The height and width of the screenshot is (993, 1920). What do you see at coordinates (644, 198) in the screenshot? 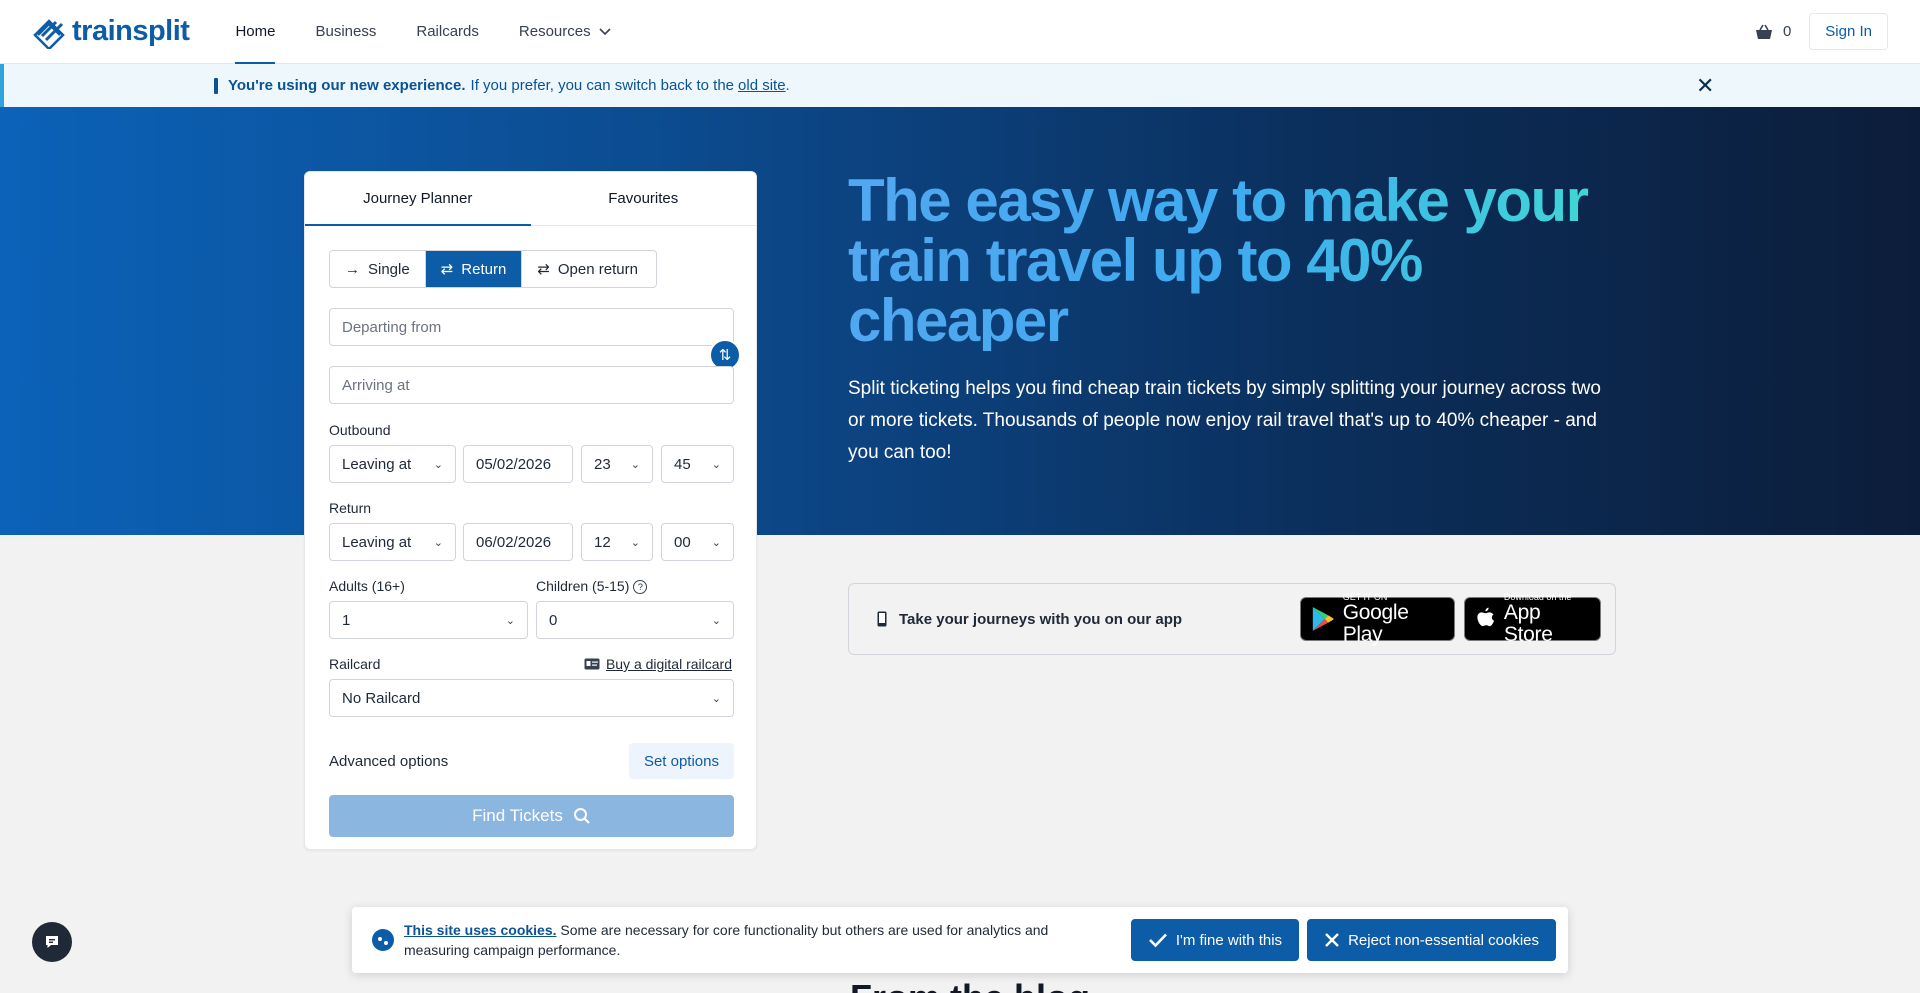
I see `tab-favourites: Favourites` at bounding box center [644, 198].